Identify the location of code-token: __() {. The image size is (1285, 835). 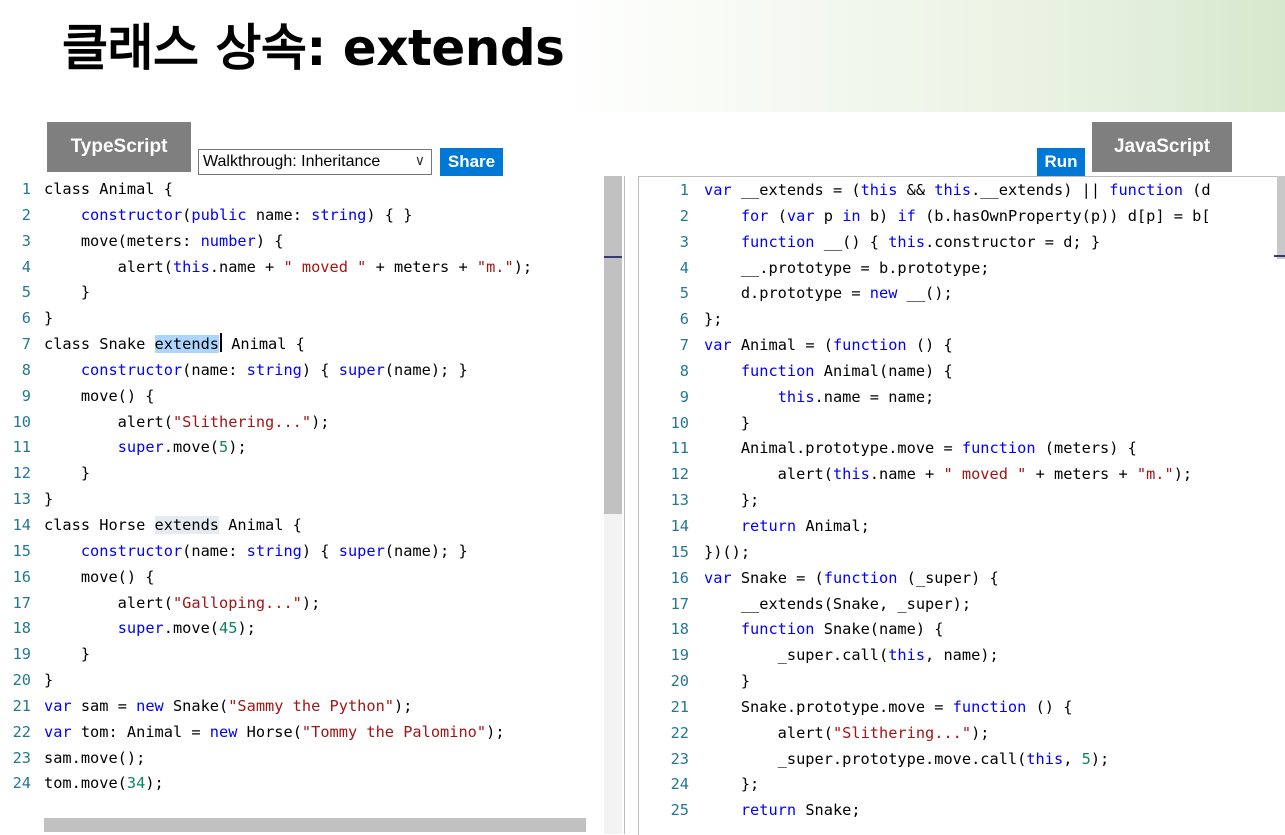
(851, 241).